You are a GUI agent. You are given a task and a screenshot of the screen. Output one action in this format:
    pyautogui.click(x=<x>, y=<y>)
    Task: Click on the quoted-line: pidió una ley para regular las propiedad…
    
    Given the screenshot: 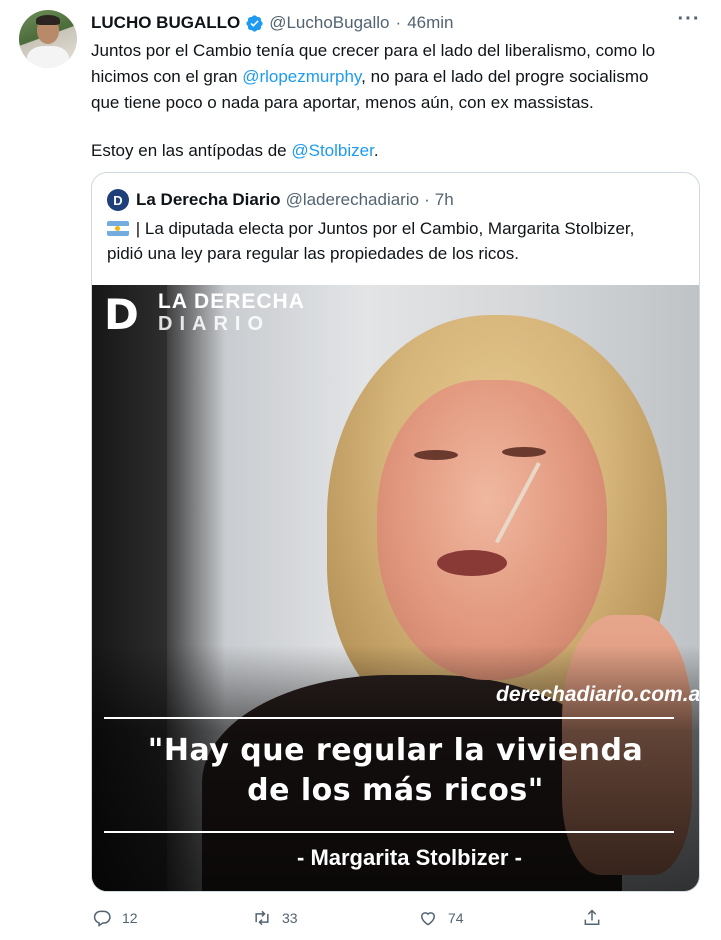 What is the action you would take?
    pyautogui.click(x=397, y=253)
    